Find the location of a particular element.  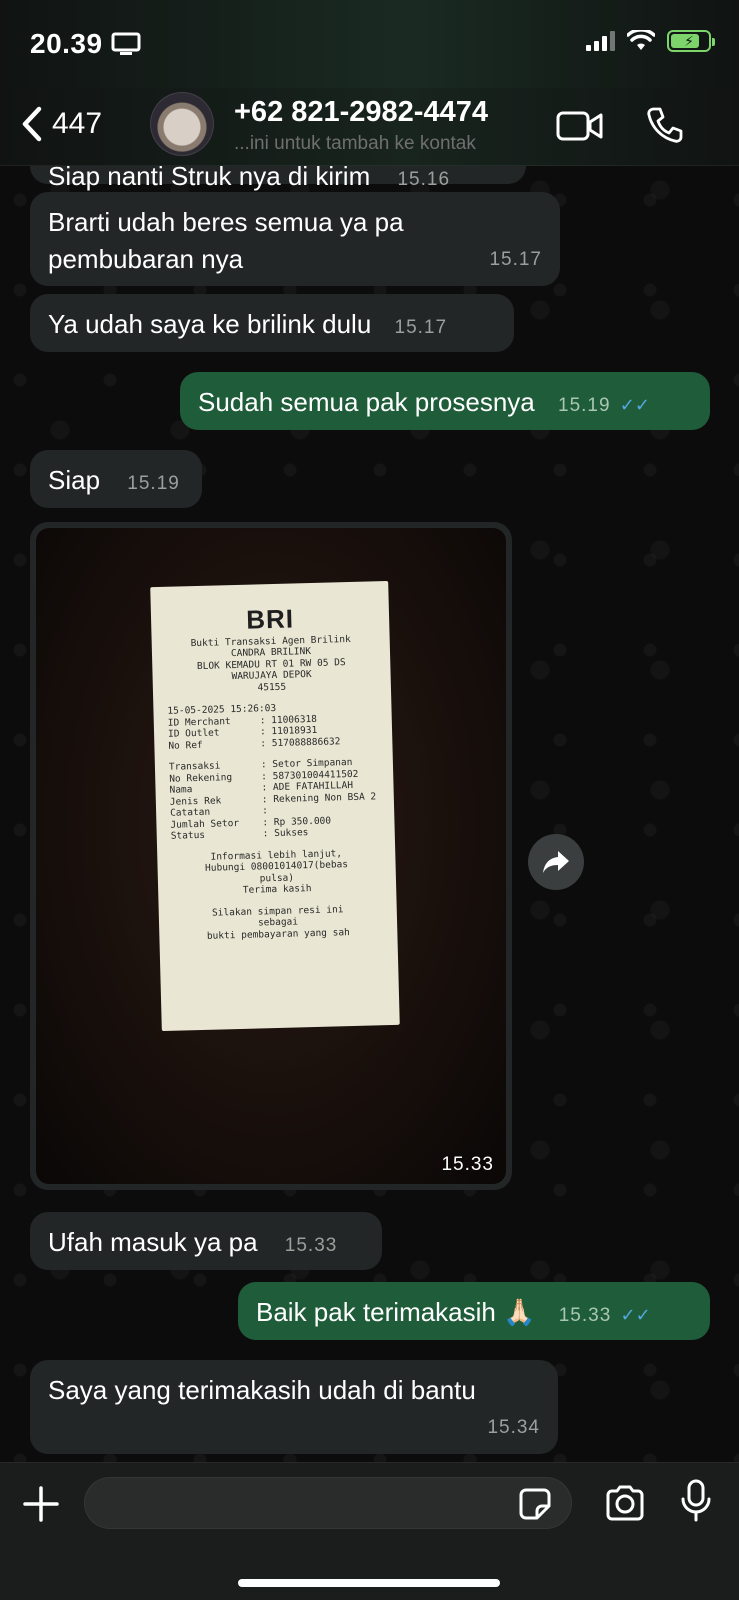

wifi-icon is located at coordinates (641, 40).